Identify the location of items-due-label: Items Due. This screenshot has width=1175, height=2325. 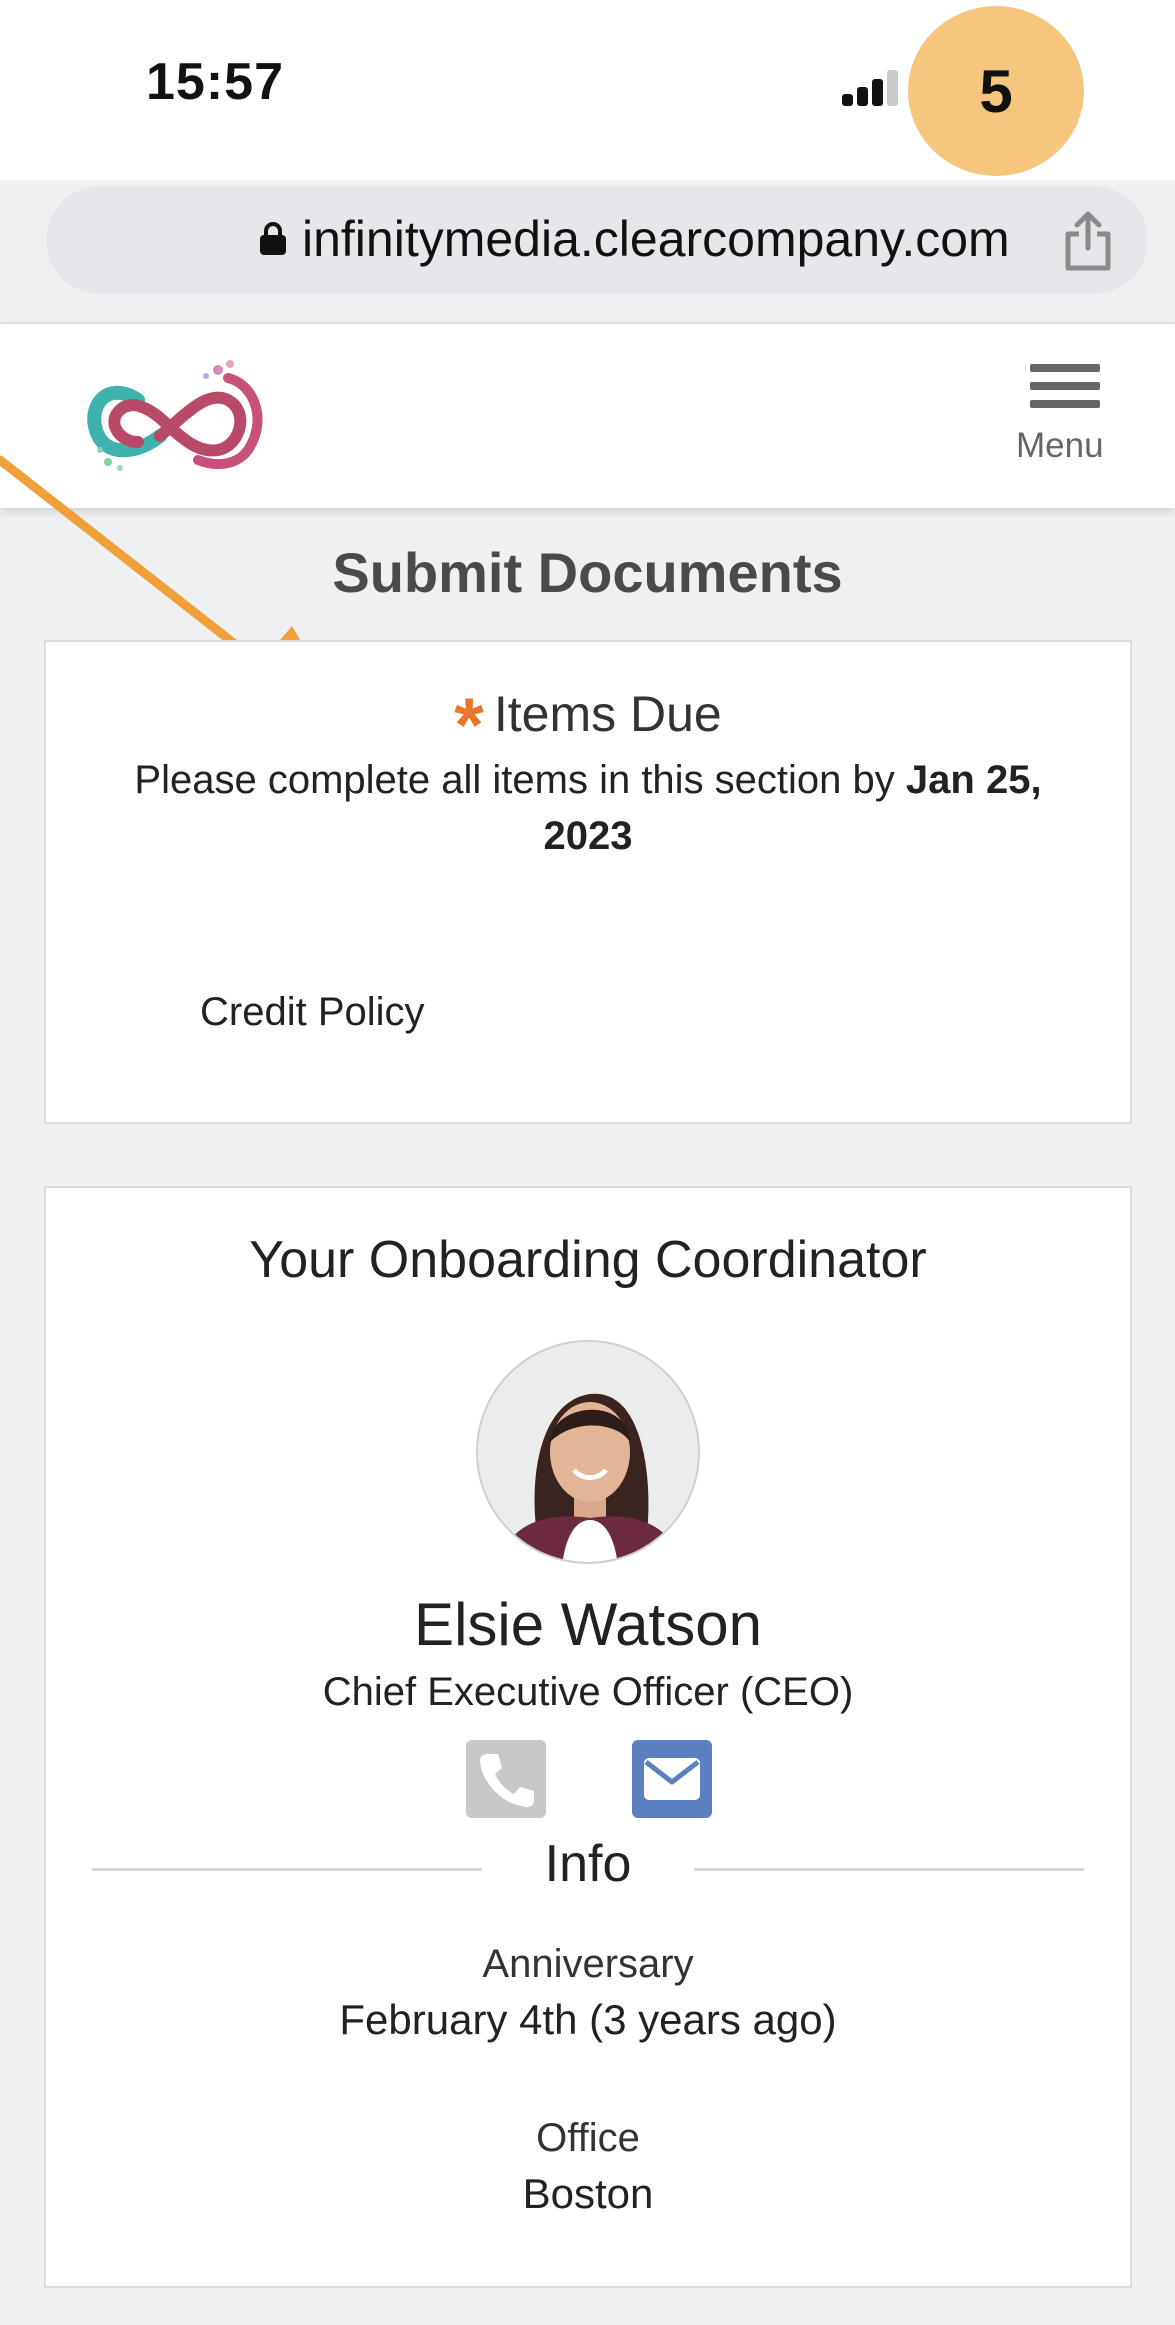
(607, 714).